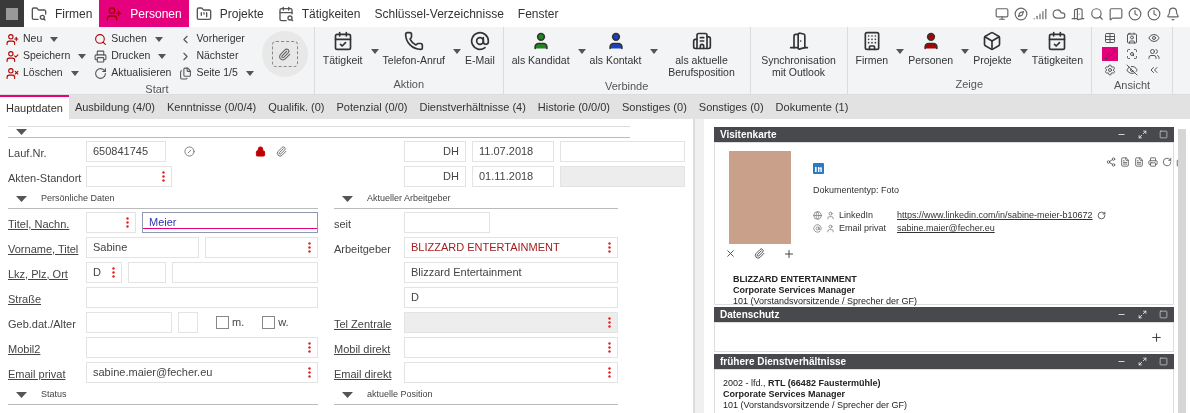 This screenshot has height=413, width=1190. Describe the element at coordinates (24, 39) in the screenshot. I see `ribbon-button: Neu` at that location.